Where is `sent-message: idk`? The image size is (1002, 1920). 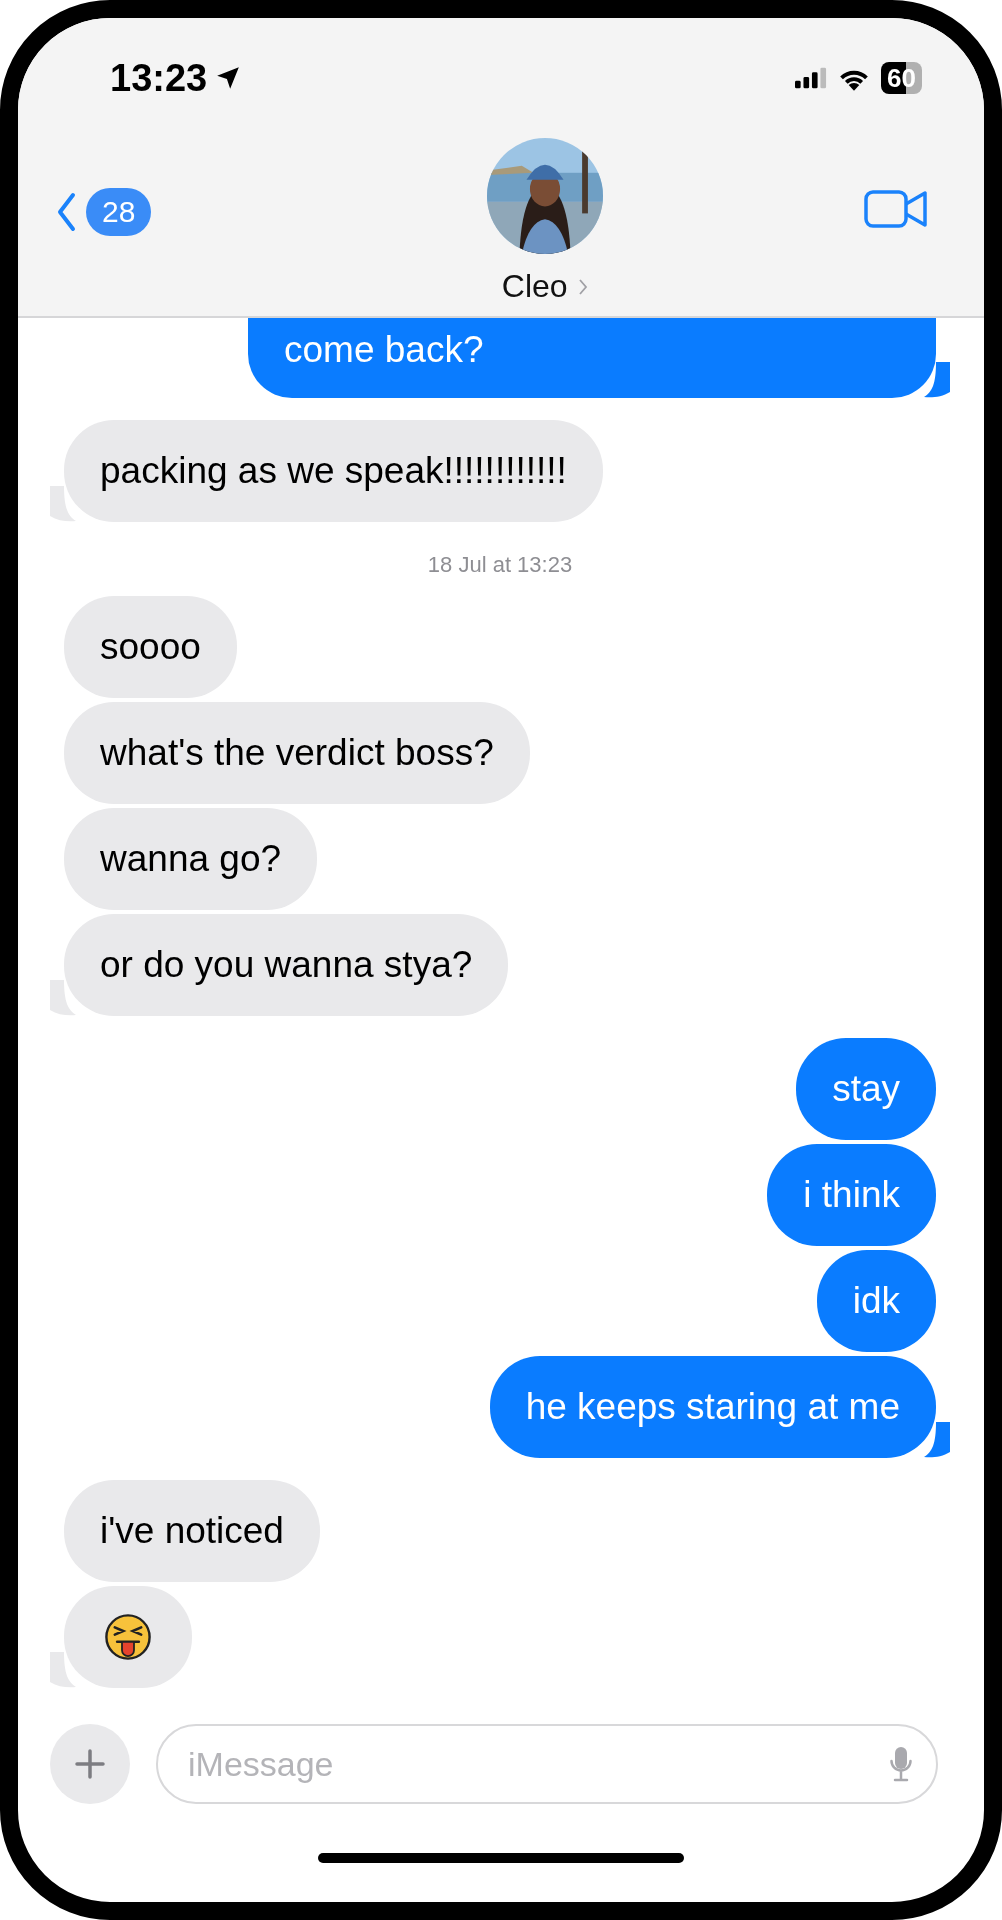
sent-message: idk is located at coordinates (876, 1301).